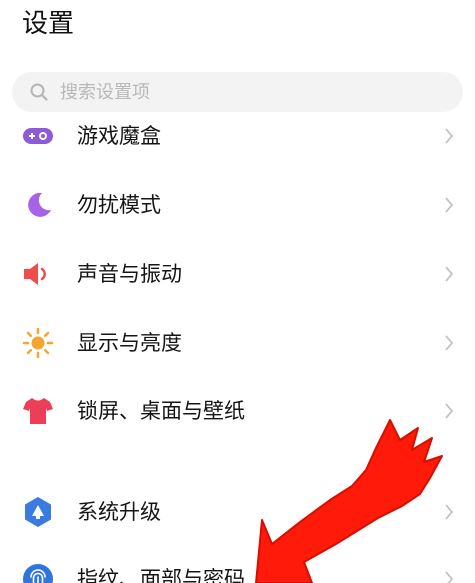  Describe the element at coordinates (119, 136) in the screenshot. I see `settings-item-label: 游戏魔盒` at that location.